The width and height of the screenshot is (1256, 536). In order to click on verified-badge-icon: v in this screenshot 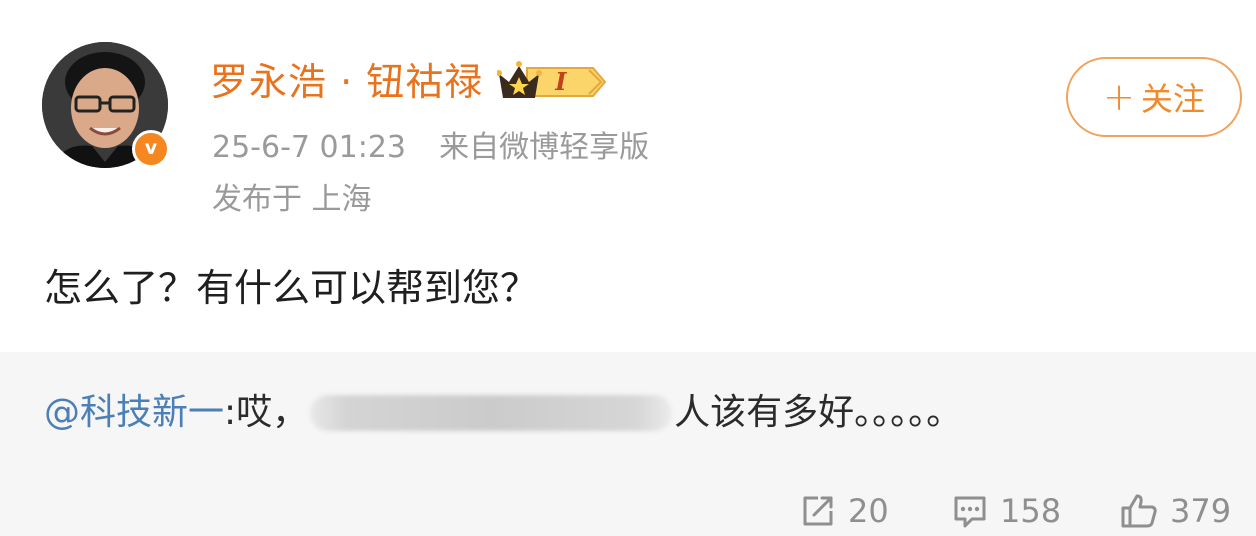, I will do `click(151, 149)`.